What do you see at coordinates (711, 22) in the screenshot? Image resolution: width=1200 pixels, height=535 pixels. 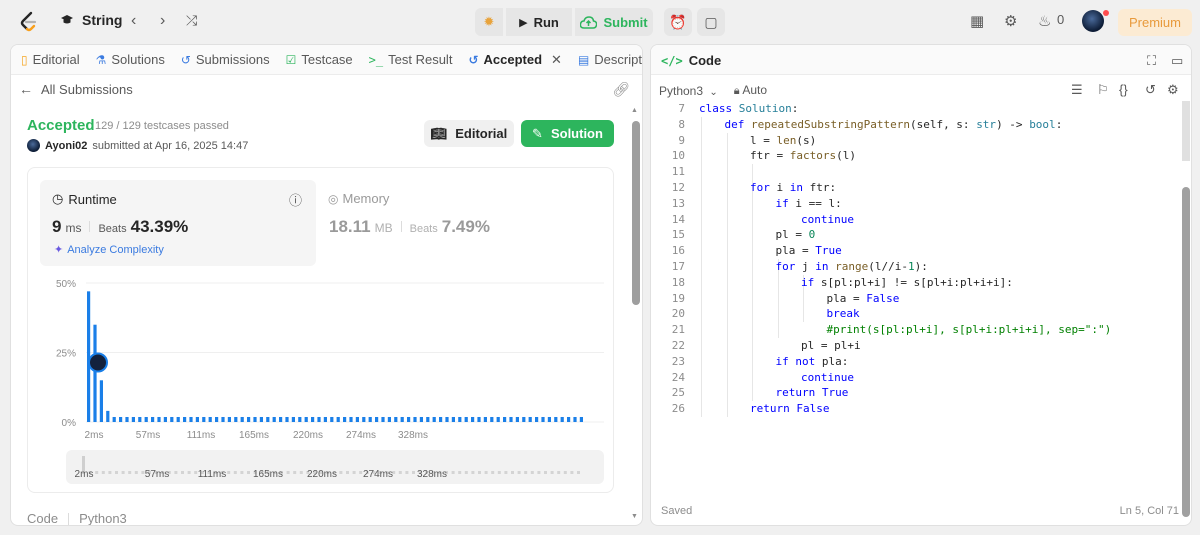 I see `notes-button: ▢` at bounding box center [711, 22].